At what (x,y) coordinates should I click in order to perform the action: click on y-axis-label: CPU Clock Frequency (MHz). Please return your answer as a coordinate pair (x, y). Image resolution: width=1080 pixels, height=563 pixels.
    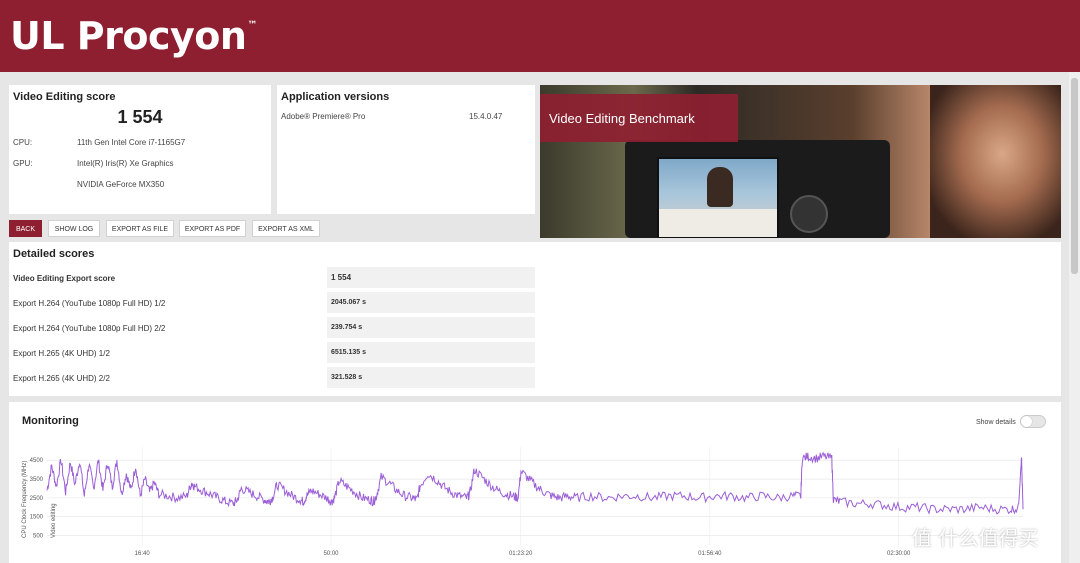
    Looking at the image, I should click on (25, 499).